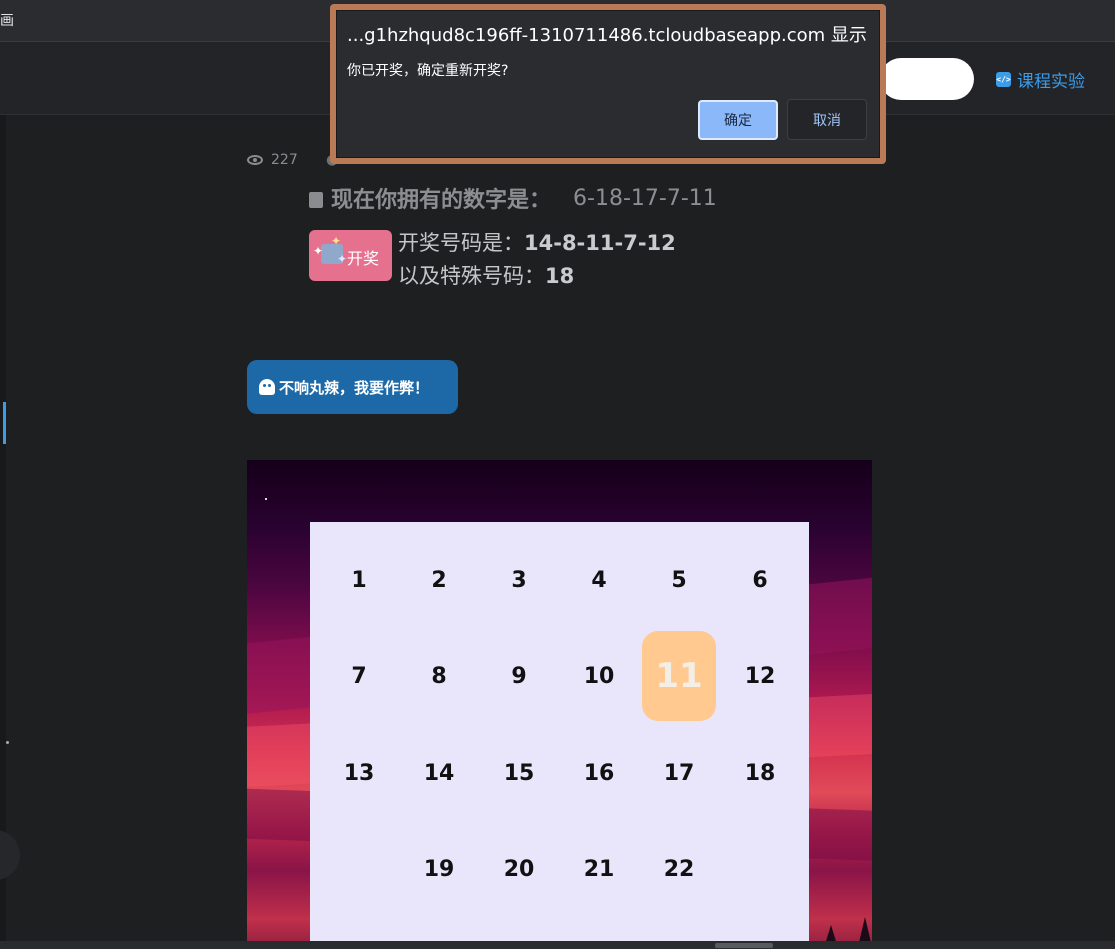 This screenshot has width=1115, height=949. I want to click on scrollbar-thumb, so click(744, 945).